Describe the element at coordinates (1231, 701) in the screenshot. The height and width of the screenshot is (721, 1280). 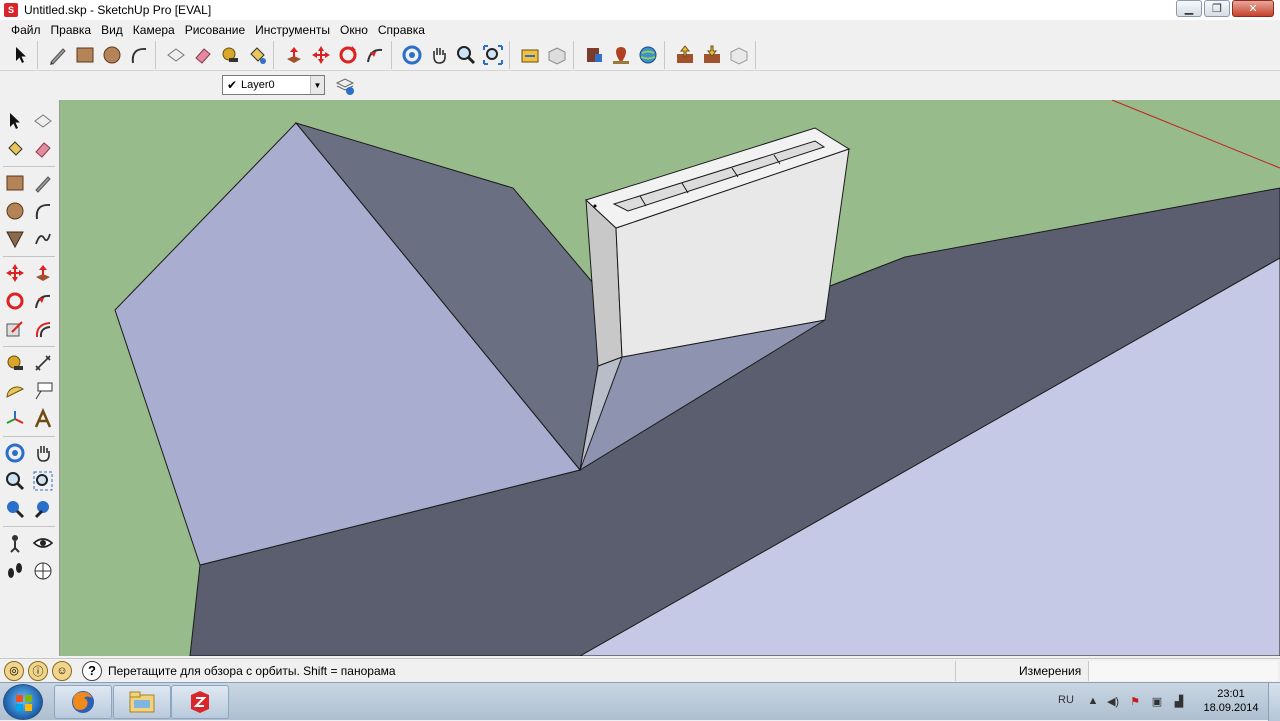
I see `taskbar-clock: 23:01 18.09.2014` at that location.